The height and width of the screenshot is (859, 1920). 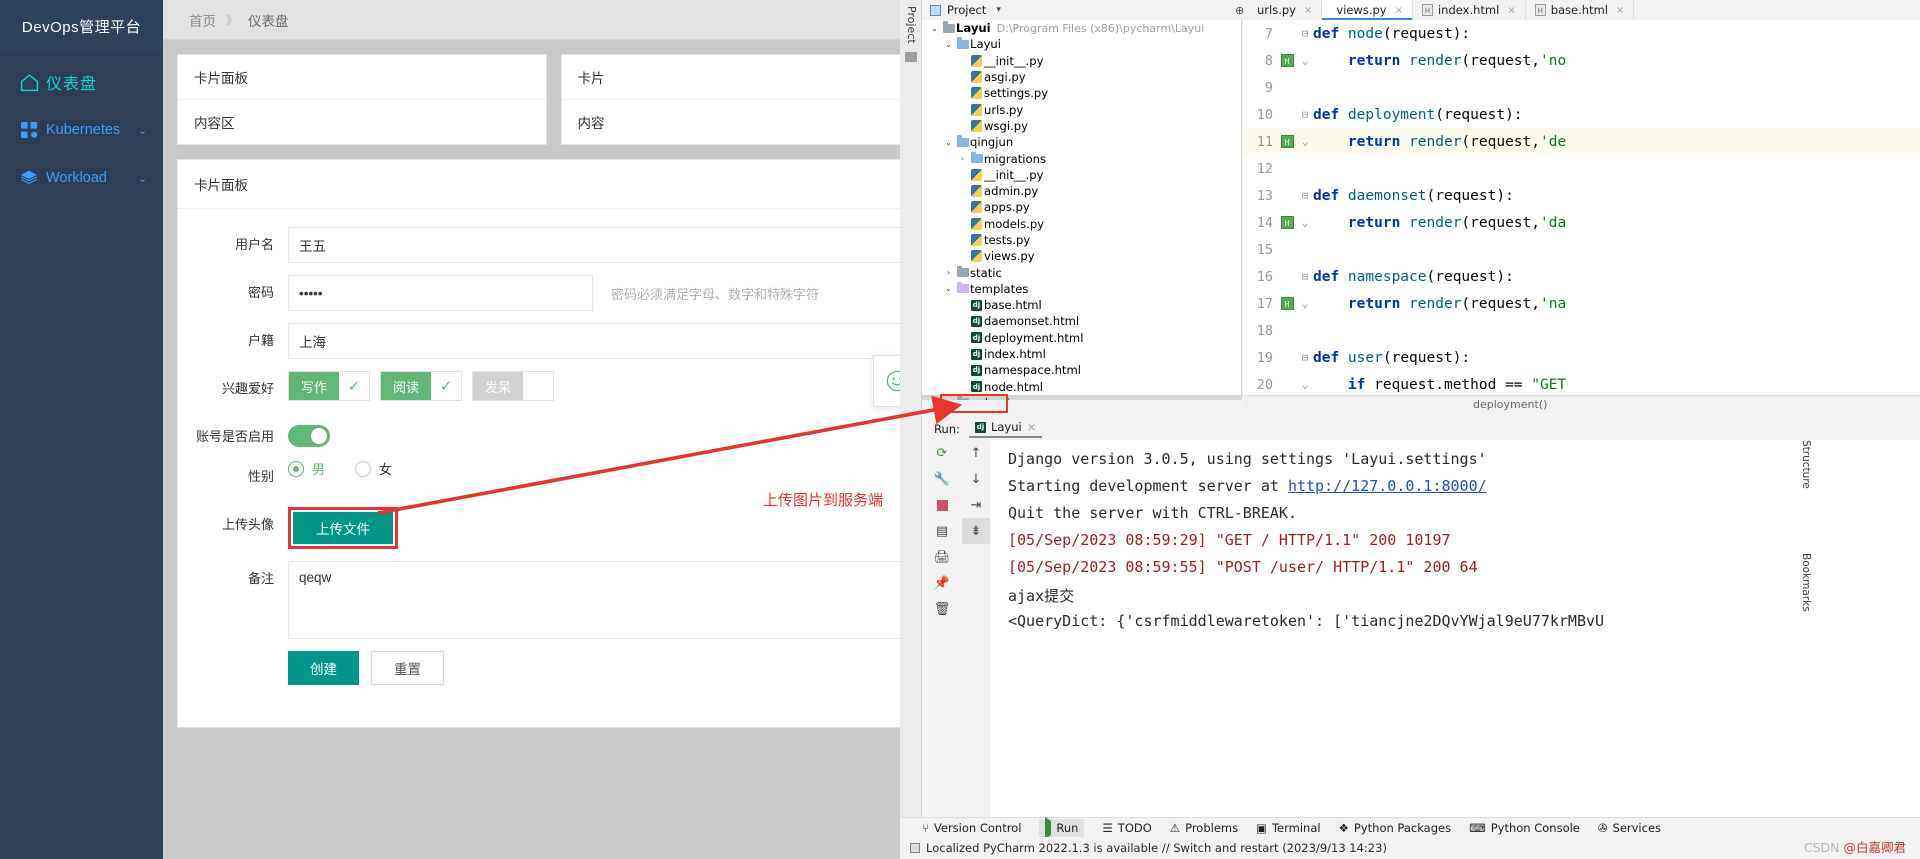 I want to click on tree-node: ⌄ Layui, so click(x=1081, y=44).